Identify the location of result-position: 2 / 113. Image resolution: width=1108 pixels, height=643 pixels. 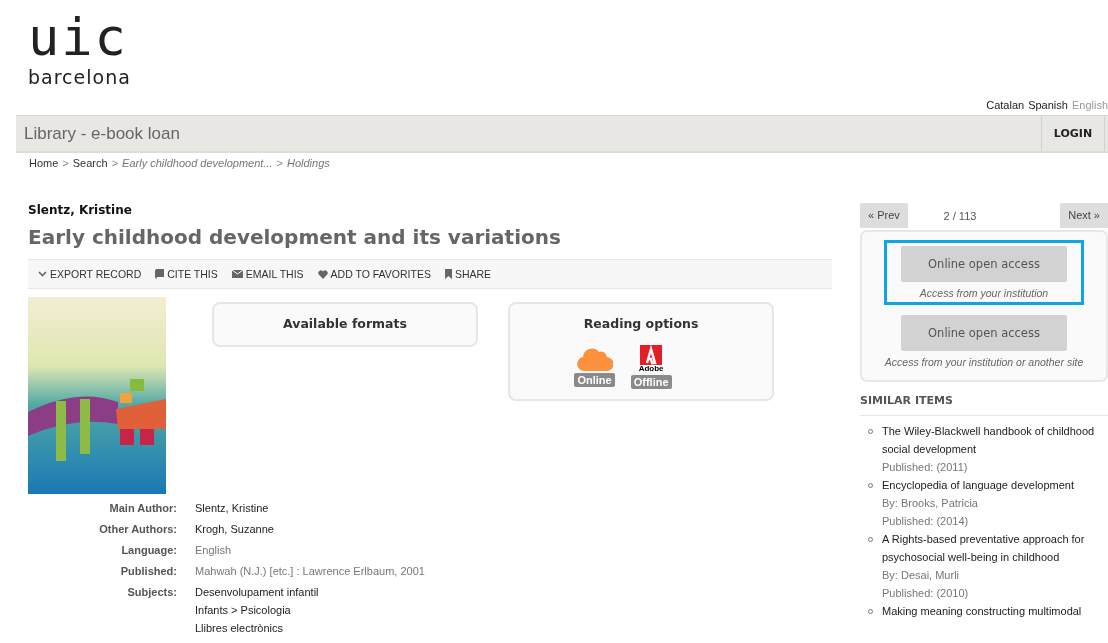
(960, 215).